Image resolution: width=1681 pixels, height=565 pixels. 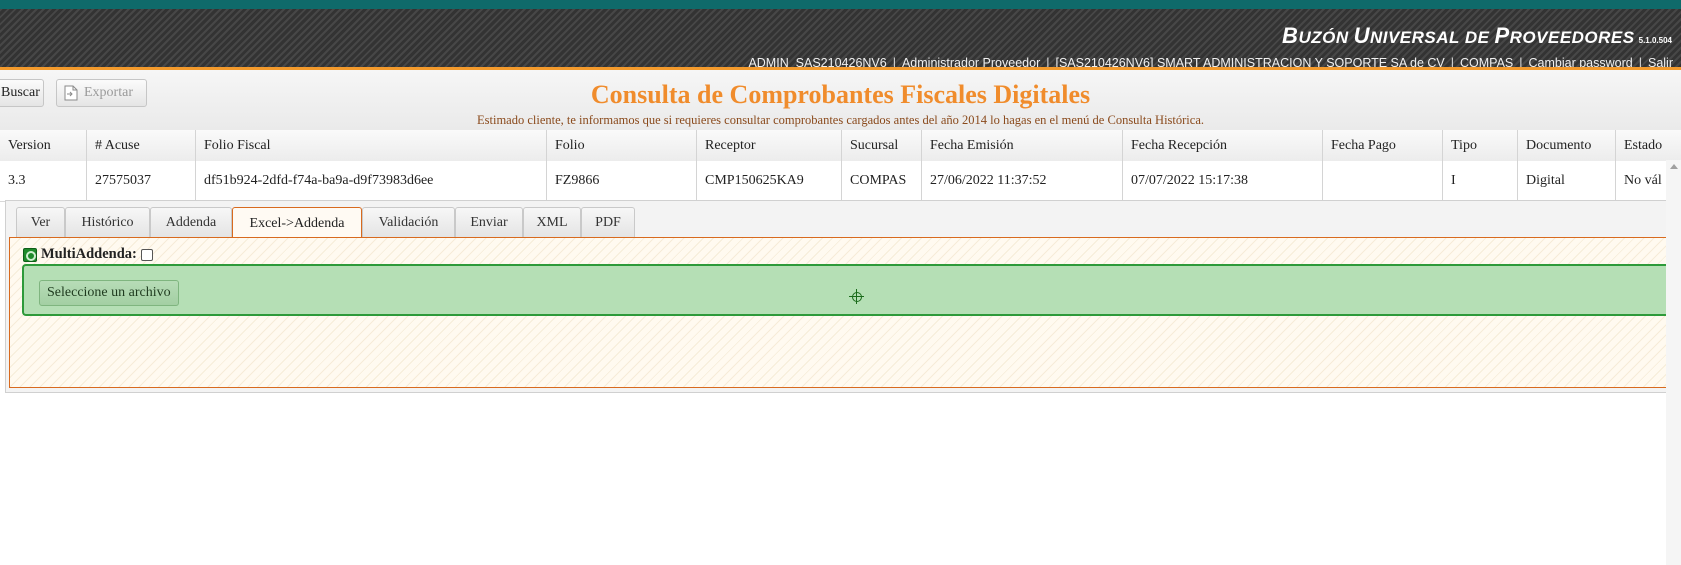 I want to click on tab-historico: Histórico, so click(x=107, y=222).